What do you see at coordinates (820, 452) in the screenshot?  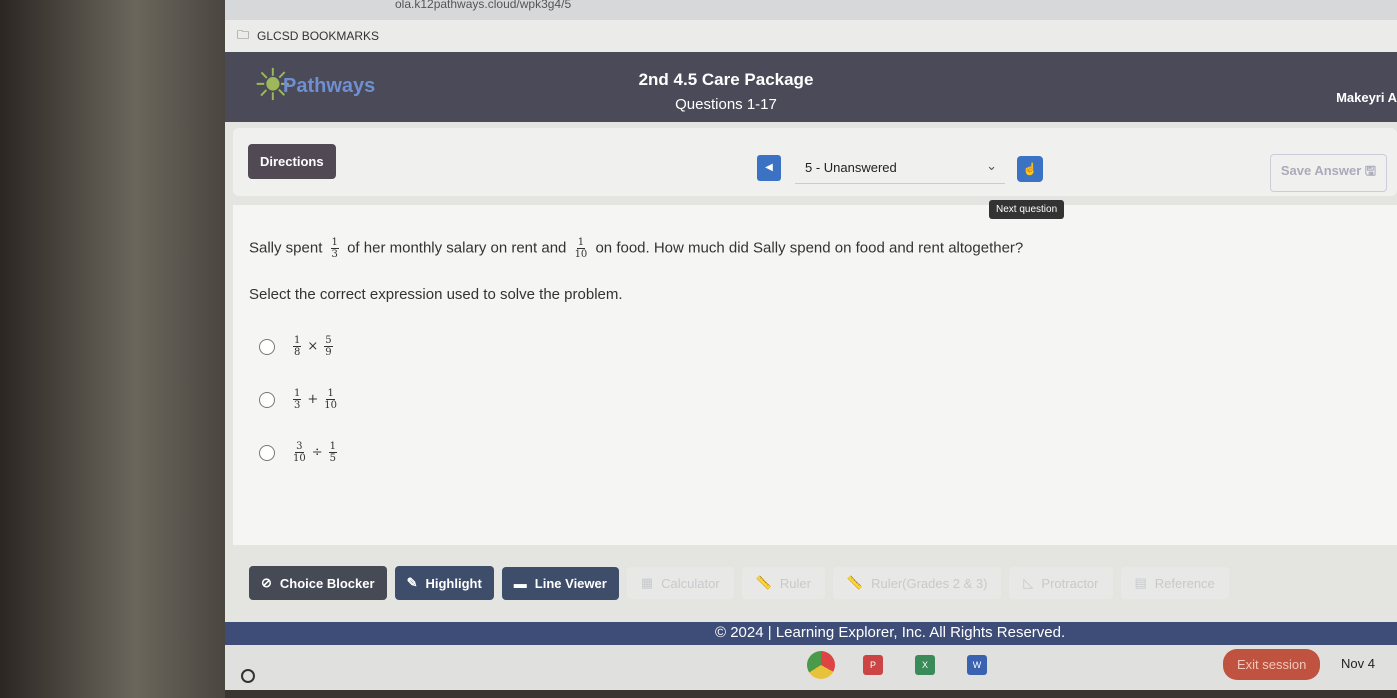 I see `answer-option: 3 10 ÷ 1 5` at bounding box center [820, 452].